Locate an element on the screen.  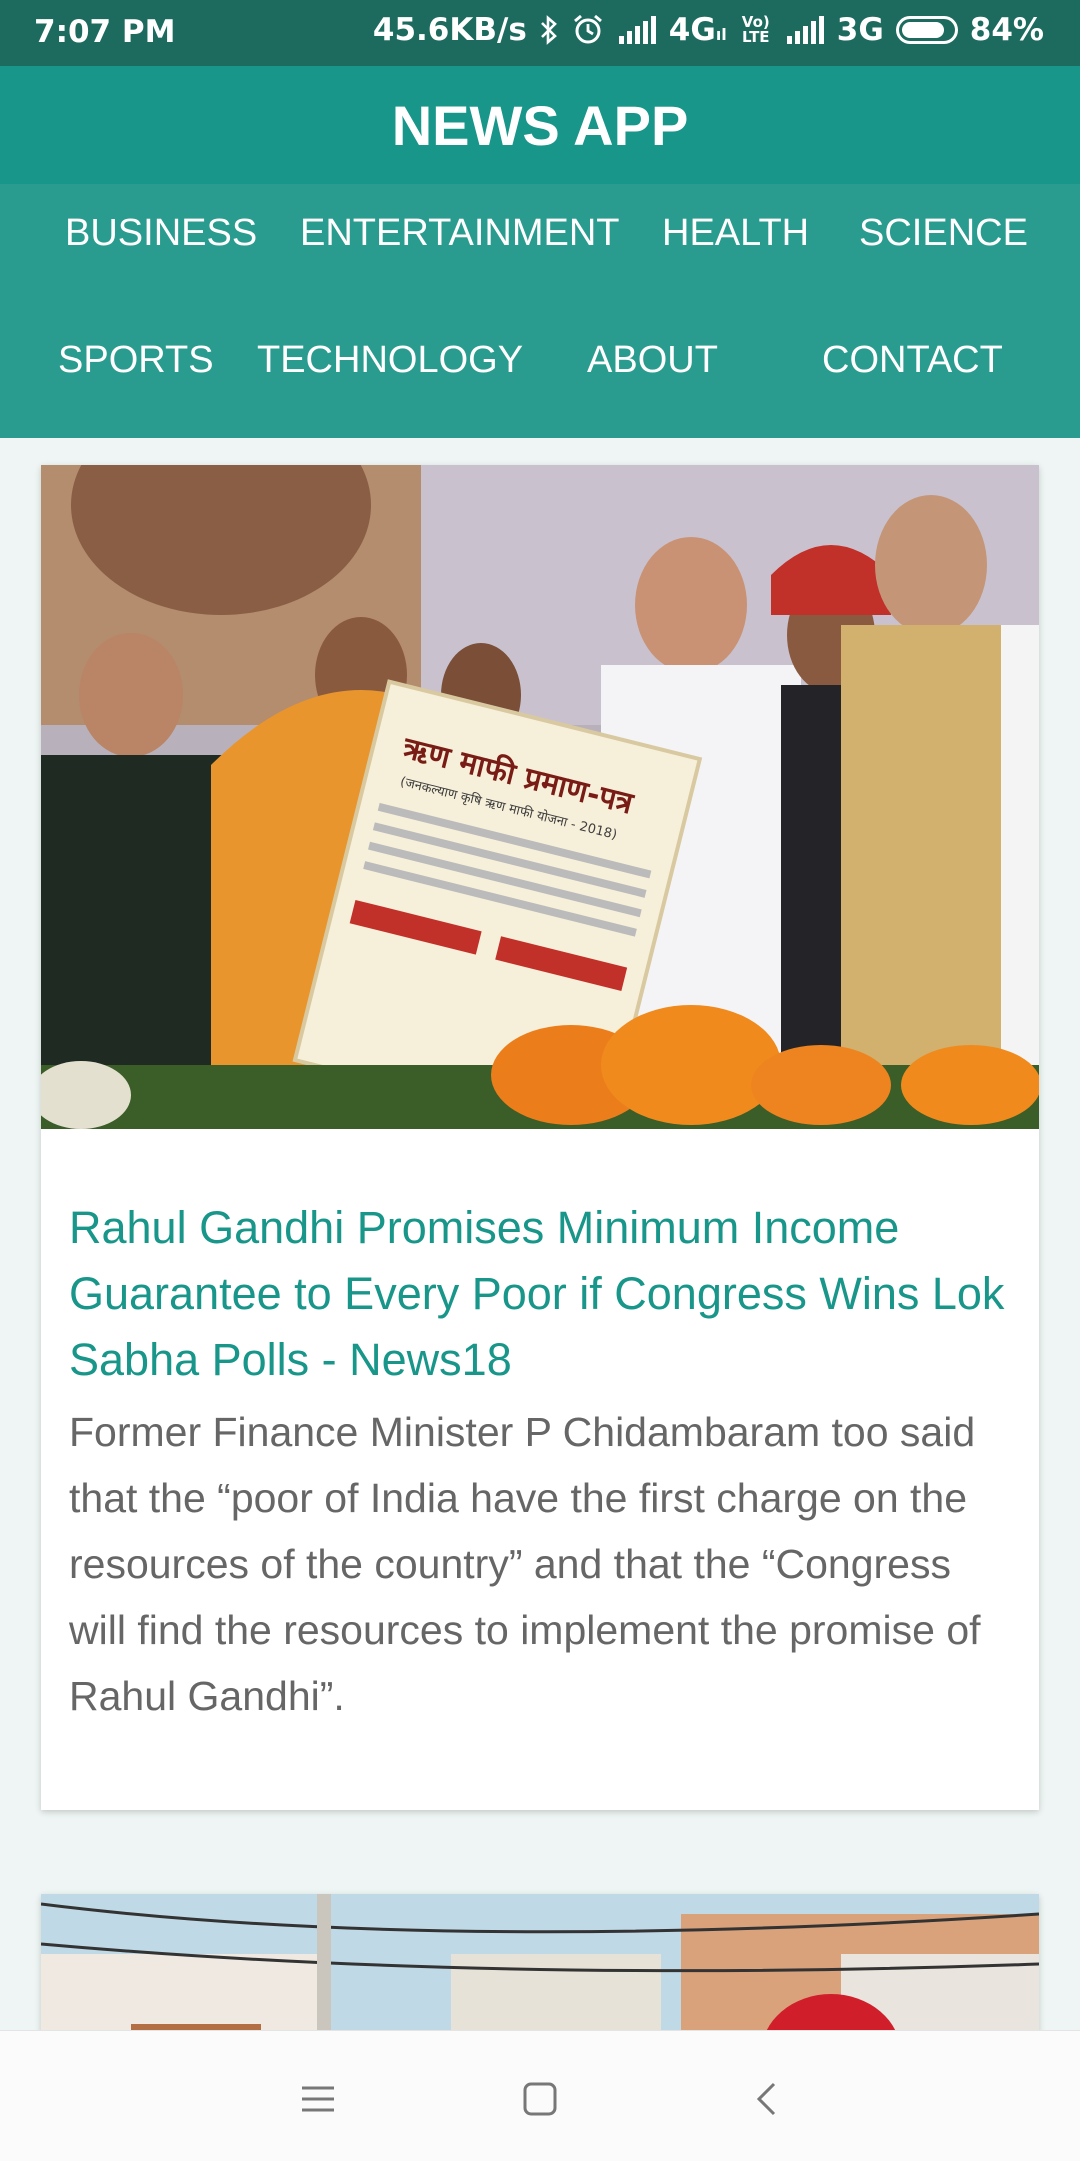
nav-item-sports: SPORTS is located at coordinates (136, 360).